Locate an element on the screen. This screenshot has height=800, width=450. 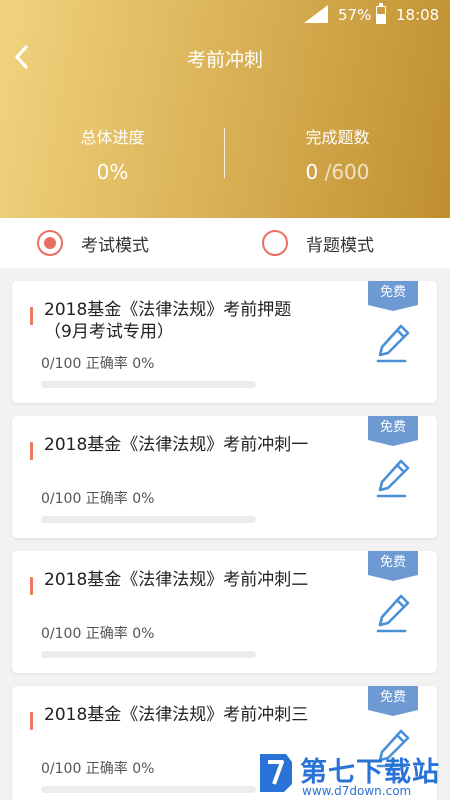
paper-card: 2018基金《法律法规》考前冲刺二 0/100 正确率 0% 免费 is located at coordinates (224, 612).